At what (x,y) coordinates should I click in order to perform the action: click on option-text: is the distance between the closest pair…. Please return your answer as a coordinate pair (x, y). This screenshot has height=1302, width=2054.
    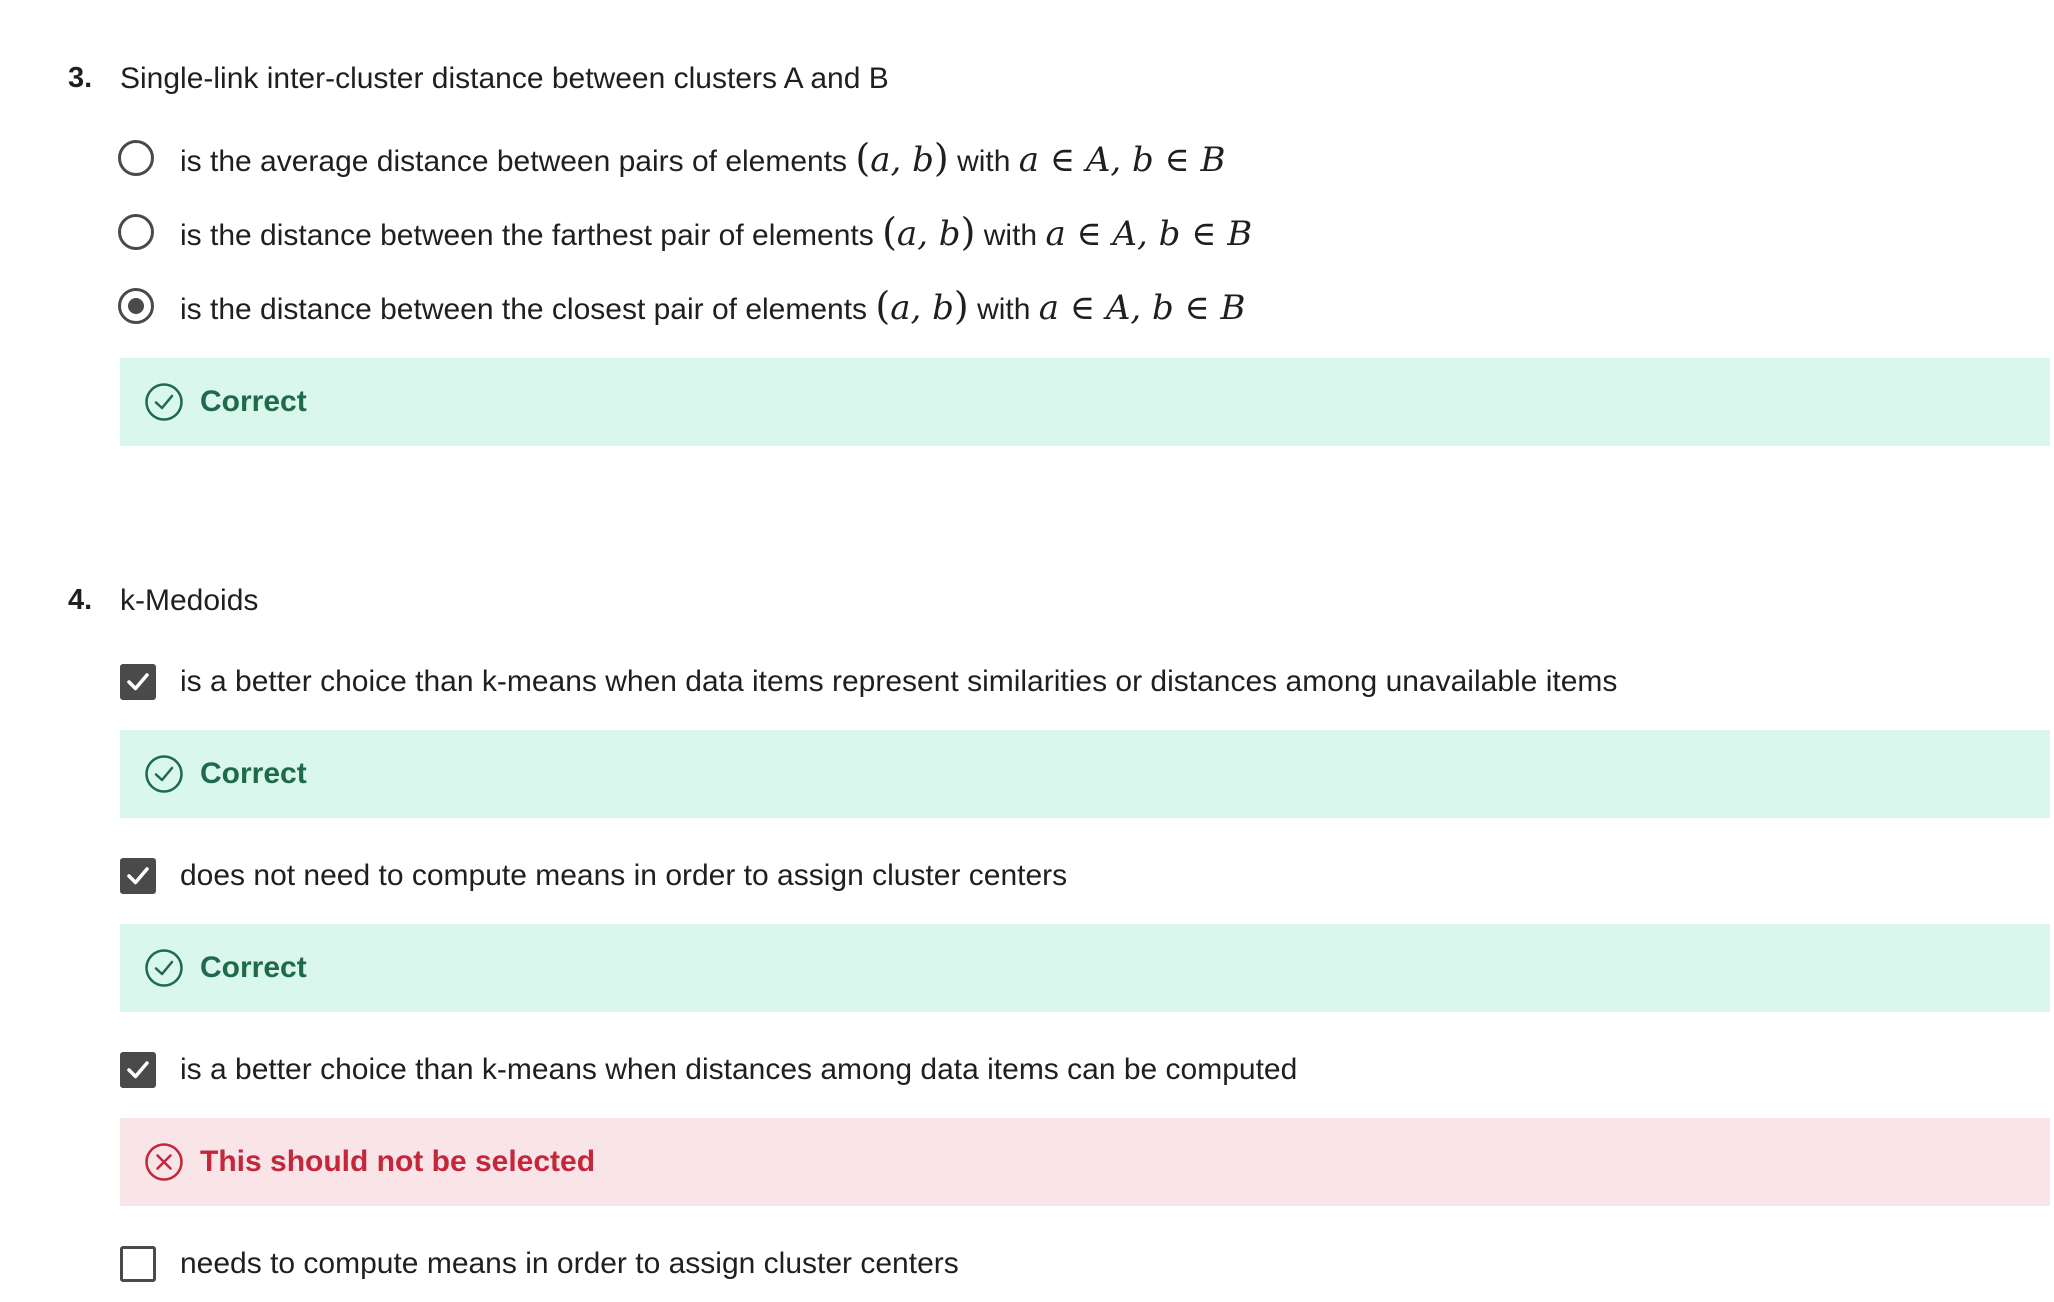
    Looking at the image, I should click on (524, 309).